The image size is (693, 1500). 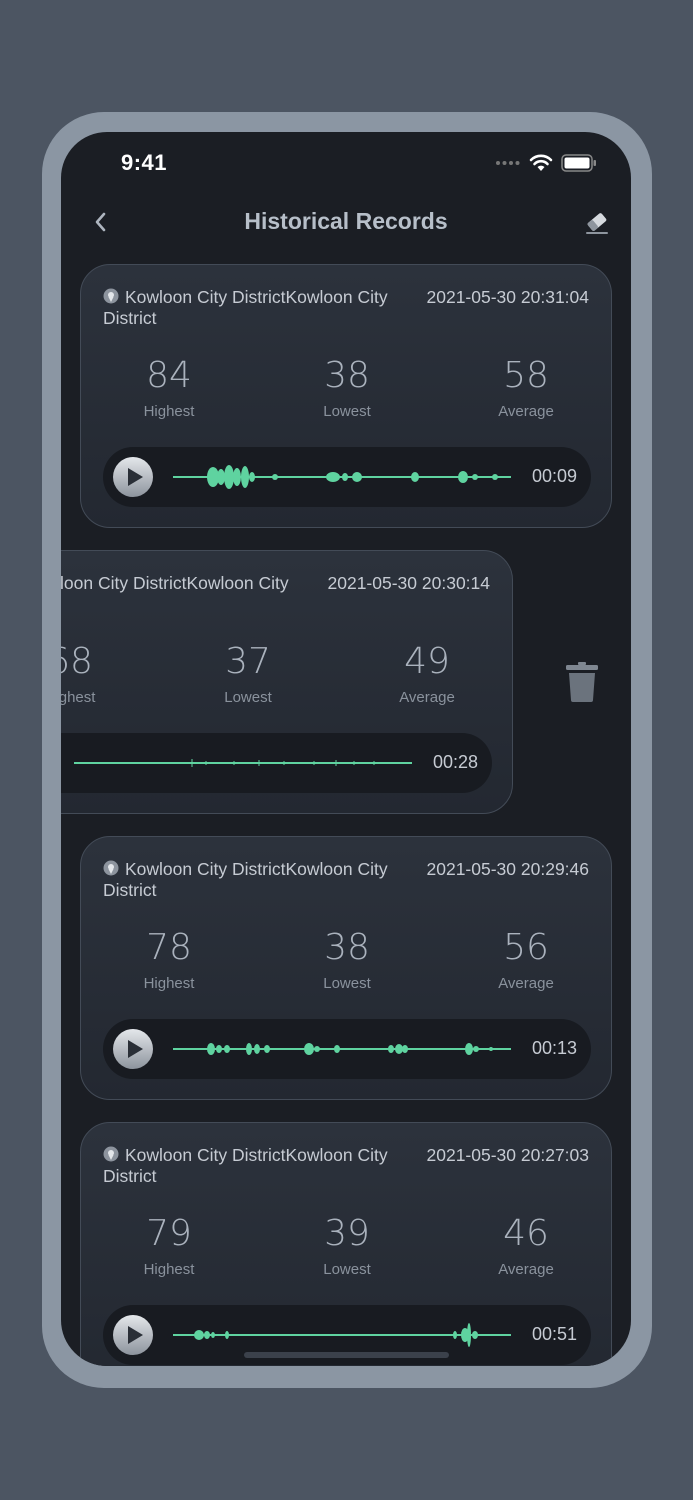 I want to click on audio-player: 00:13, so click(x=347, y=1049).